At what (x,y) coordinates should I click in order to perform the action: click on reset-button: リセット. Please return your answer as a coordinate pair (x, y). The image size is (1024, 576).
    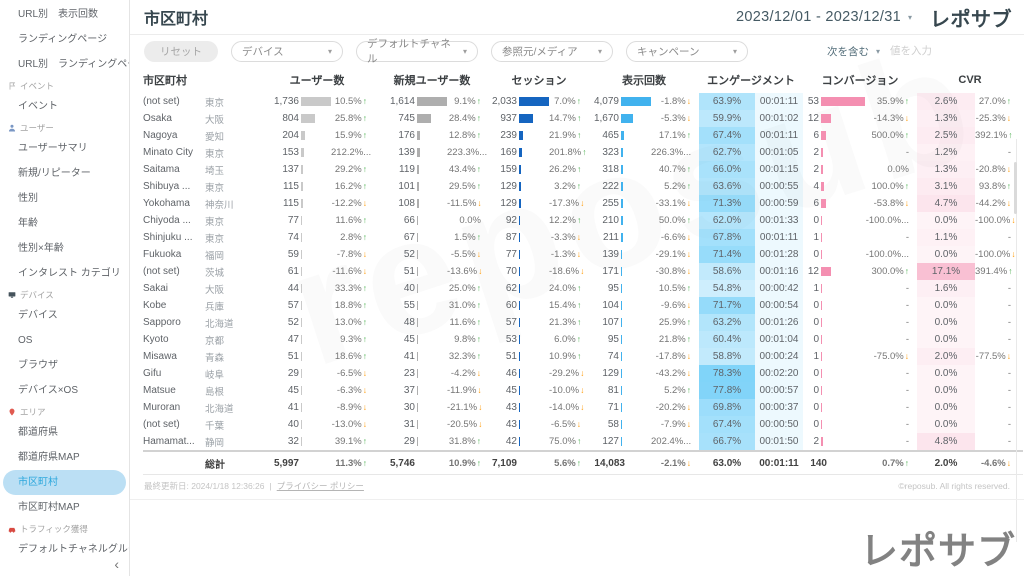
    Looking at the image, I should click on (181, 51).